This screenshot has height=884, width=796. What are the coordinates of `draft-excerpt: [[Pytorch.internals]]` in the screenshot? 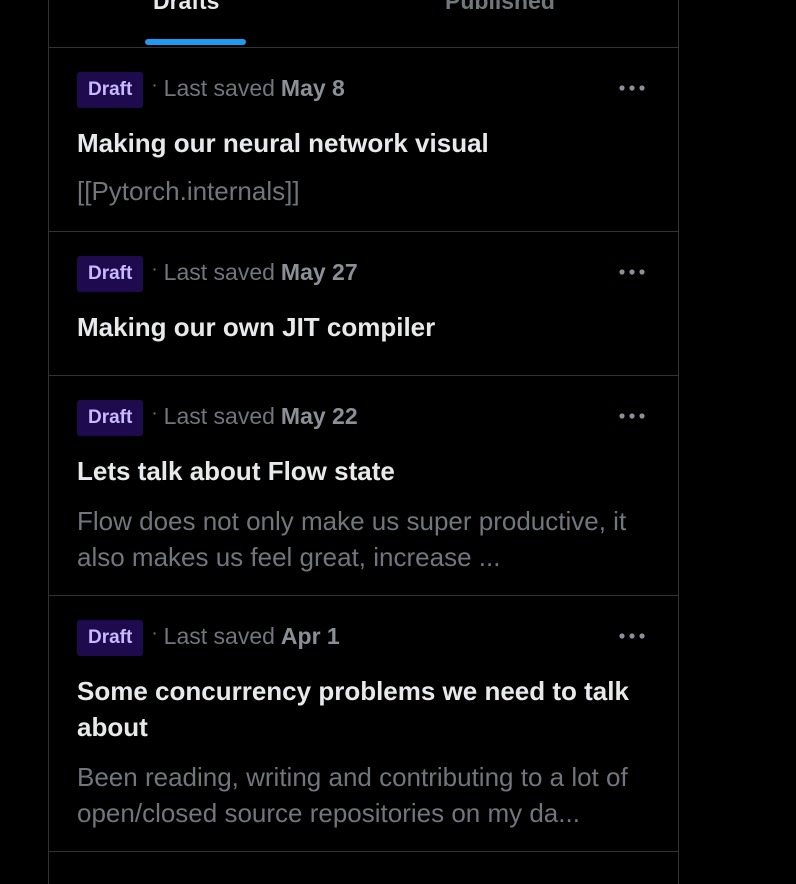 It's located at (188, 191).